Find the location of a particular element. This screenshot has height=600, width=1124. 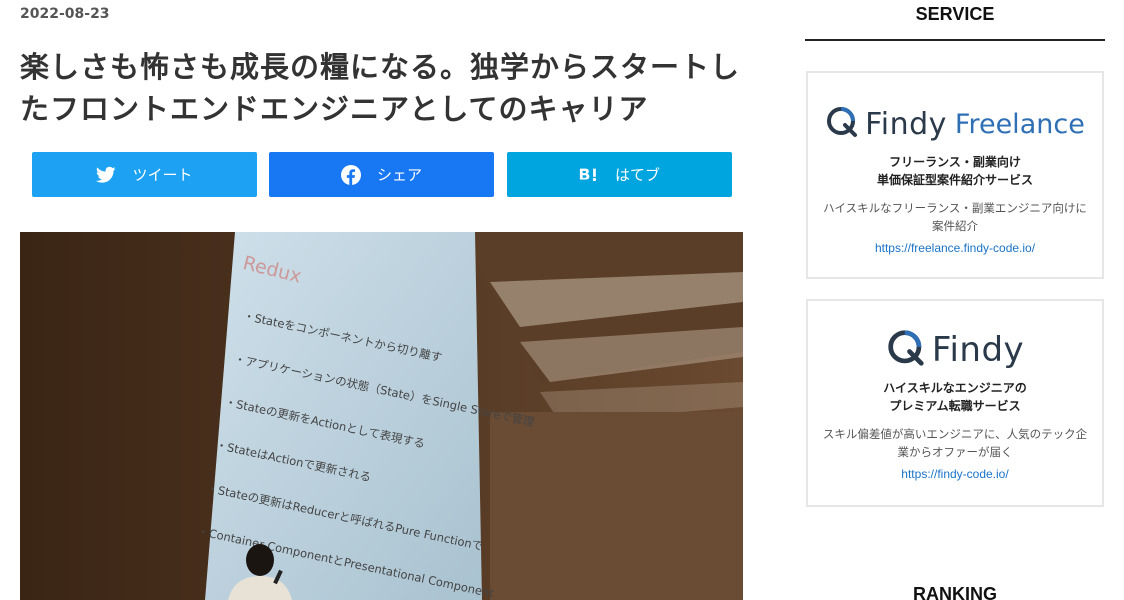

tweet-button: ツイート is located at coordinates (144, 174).